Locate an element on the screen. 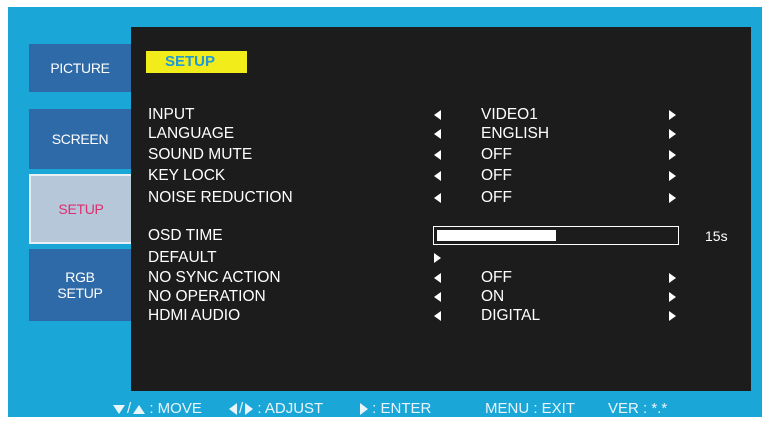  setting-row-input: INPUT VIDEO1 is located at coordinates (385, 114).